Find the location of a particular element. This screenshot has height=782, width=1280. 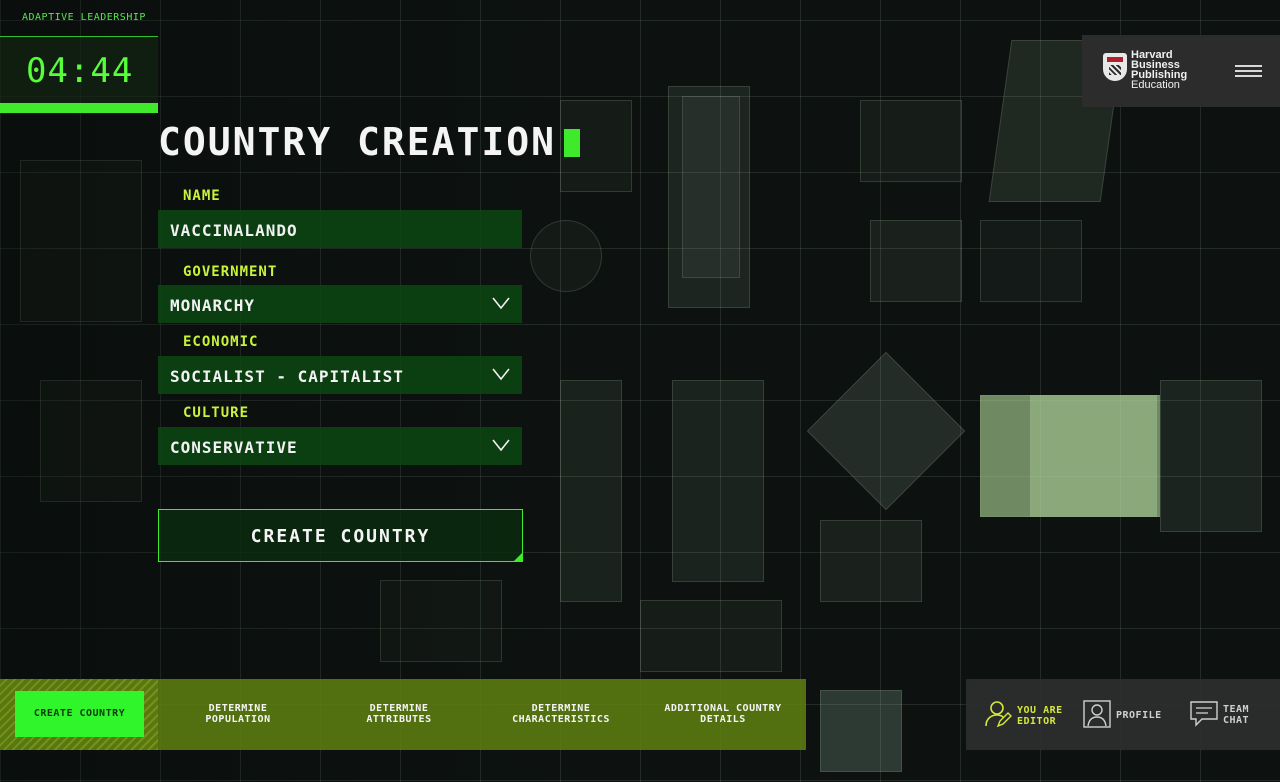

step-determine-characteristics: DETERMINE CHARACTERISTICS is located at coordinates (561, 714).